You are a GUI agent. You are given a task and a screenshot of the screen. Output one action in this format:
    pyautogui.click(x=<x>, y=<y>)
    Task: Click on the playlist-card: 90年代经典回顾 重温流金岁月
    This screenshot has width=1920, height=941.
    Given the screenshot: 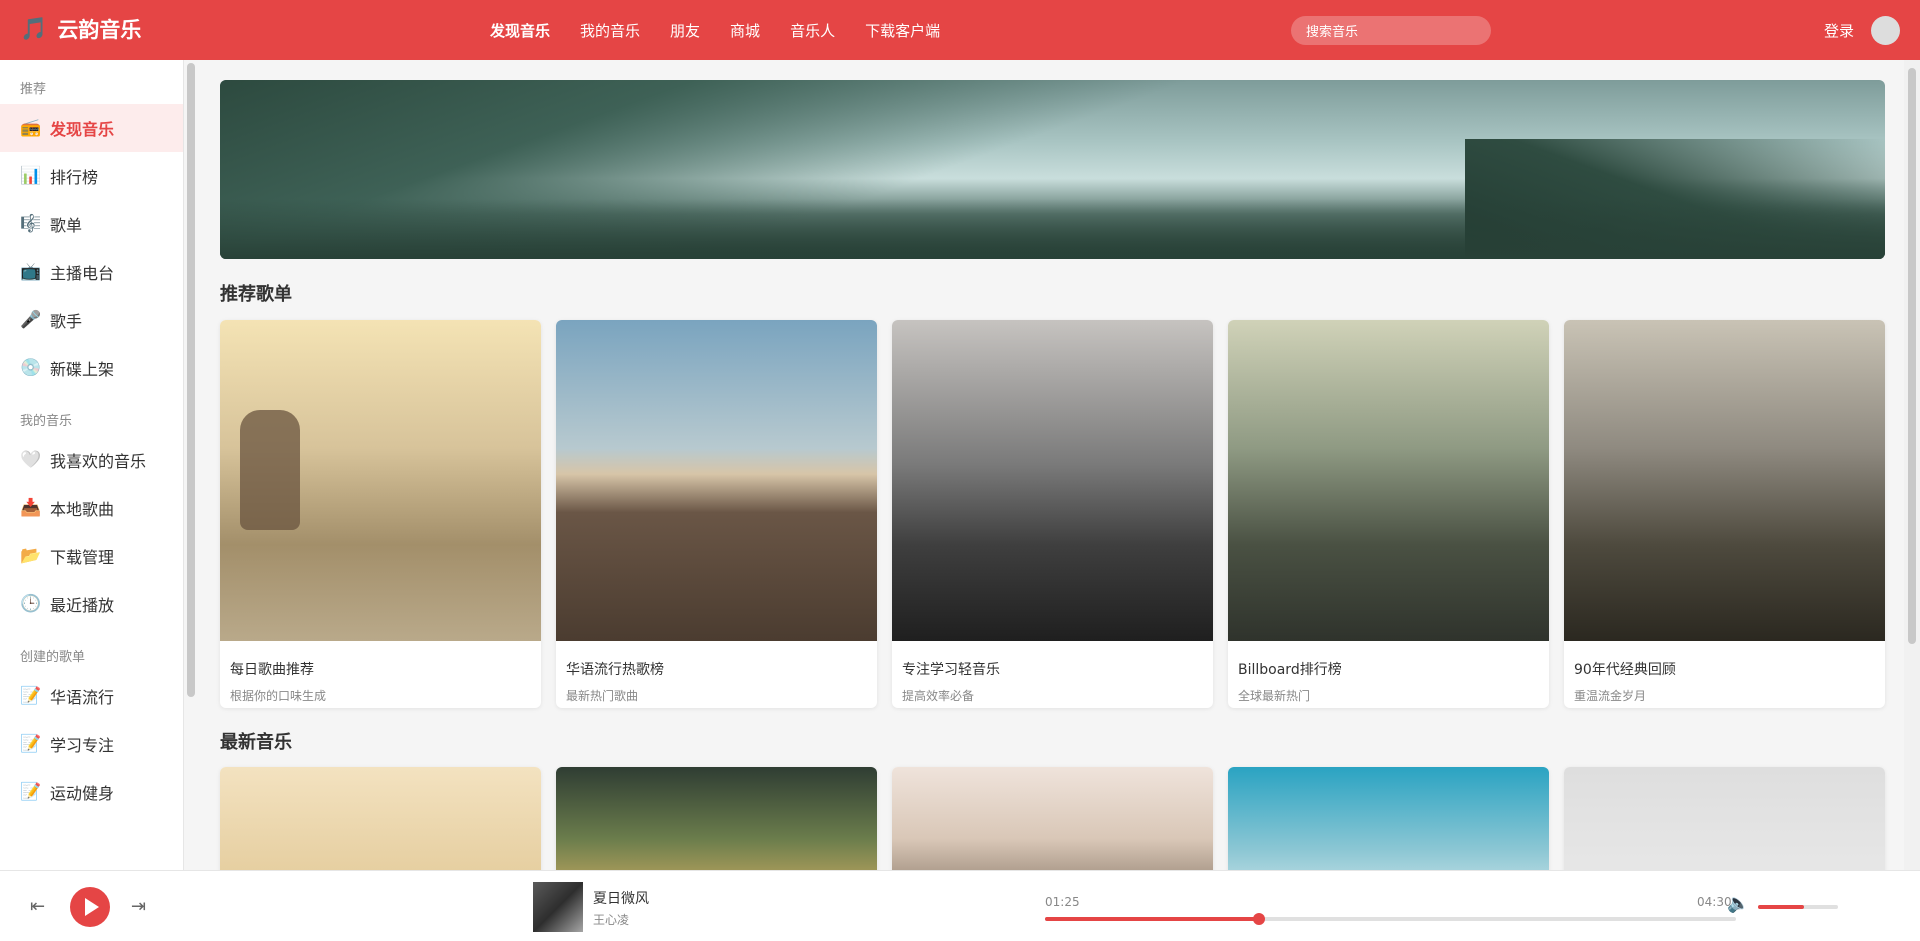 What is the action you would take?
    pyautogui.click(x=1724, y=514)
    